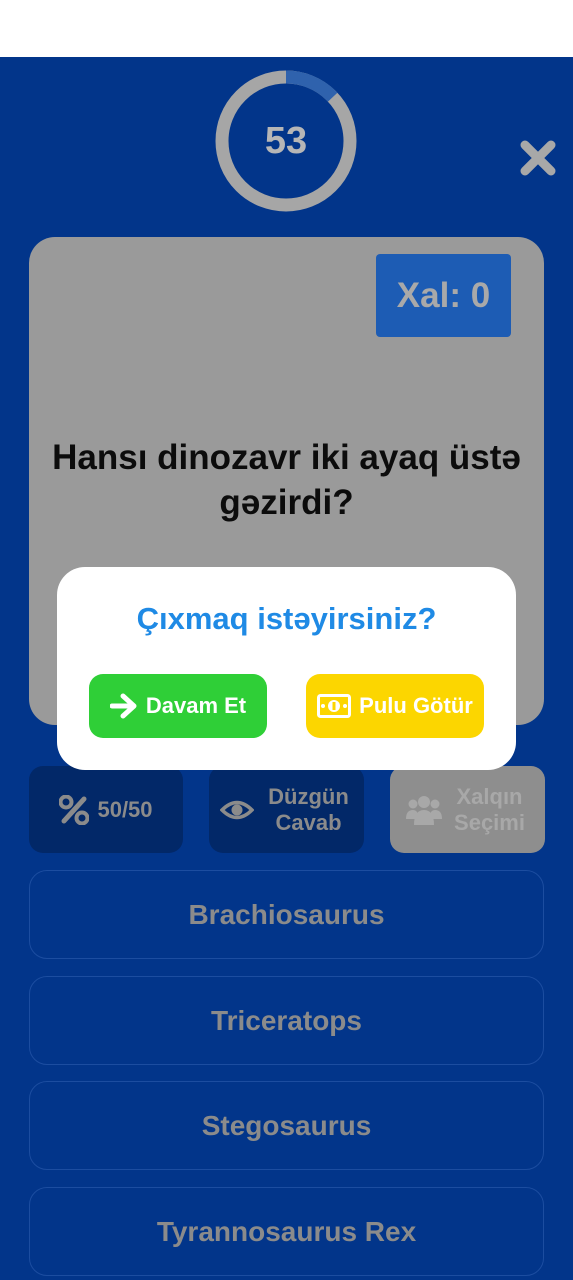 This screenshot has height=1280, width=573. I want to click on answer-option-b: Triceratops, so click(286, 1020).